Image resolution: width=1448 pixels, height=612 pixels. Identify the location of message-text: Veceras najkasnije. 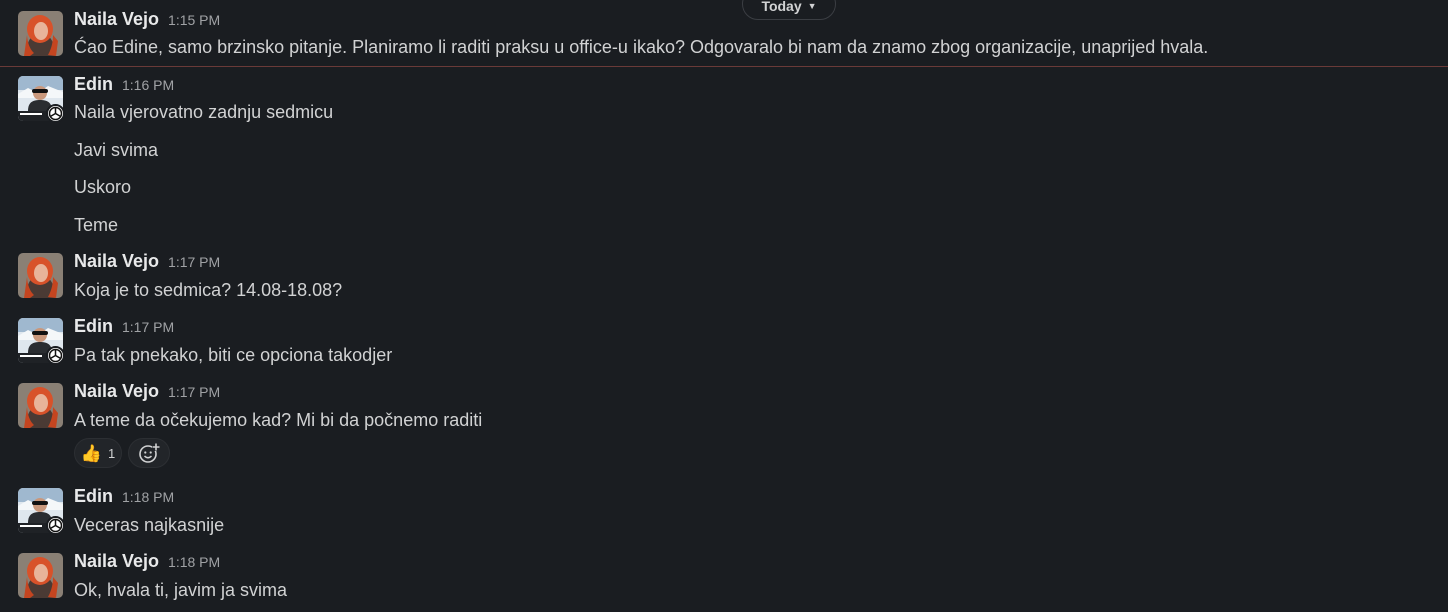
(149, 525).